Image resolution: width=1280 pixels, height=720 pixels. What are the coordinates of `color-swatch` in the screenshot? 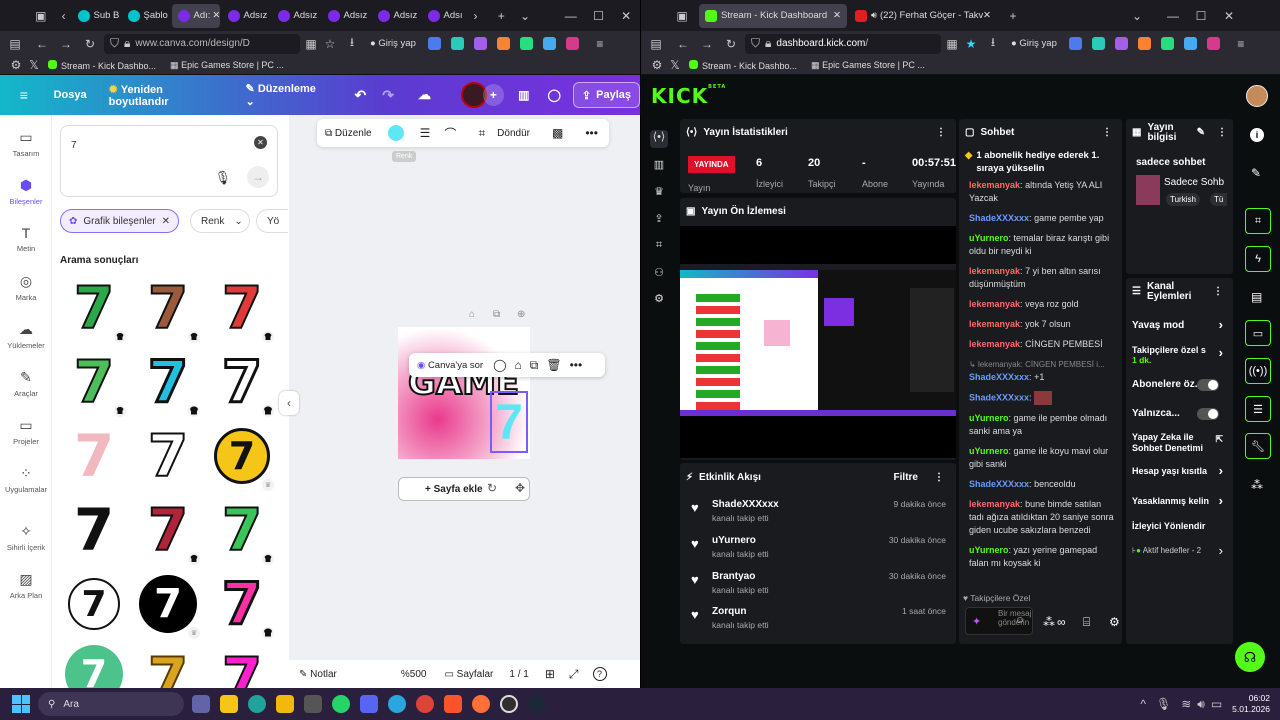 It's located at (395, 133).